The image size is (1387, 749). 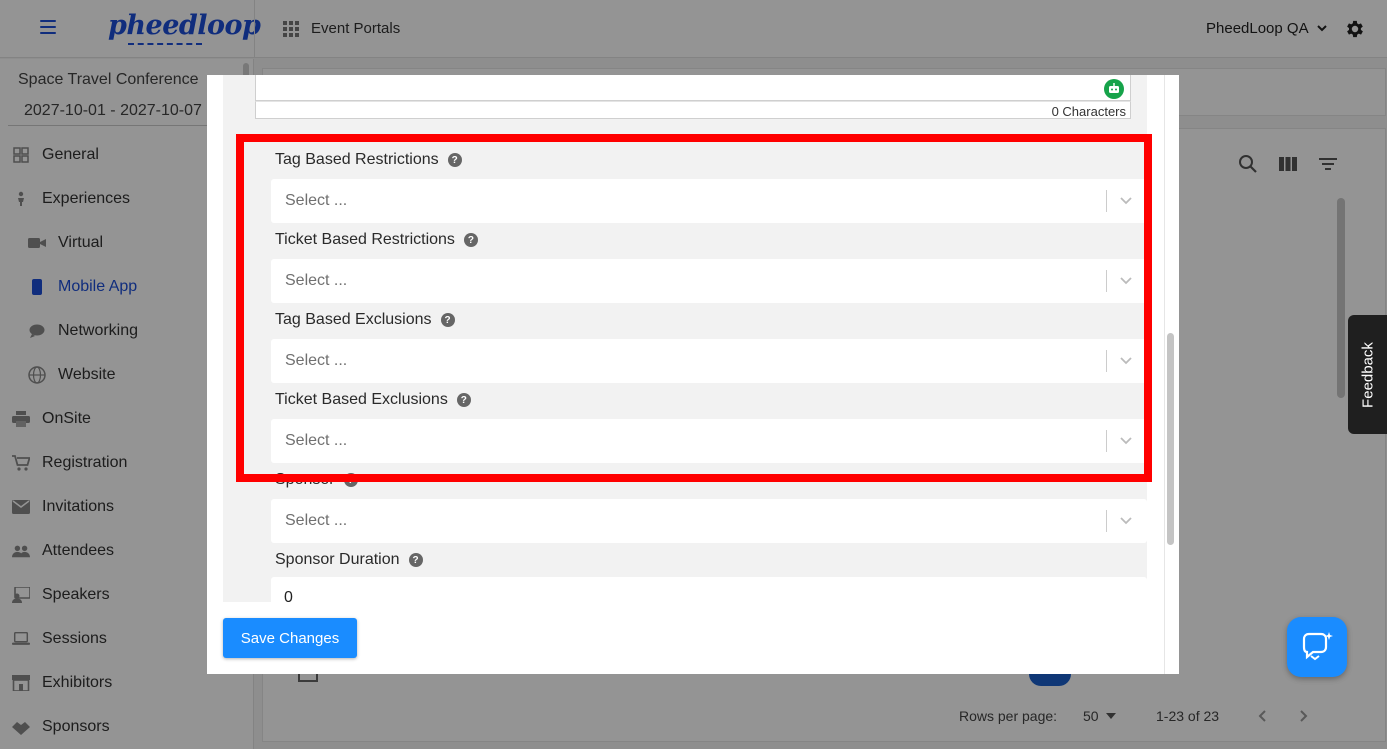 I want to click on sponsor-duration-label: Sponsor Duration ?, so click(x=349, y=560).